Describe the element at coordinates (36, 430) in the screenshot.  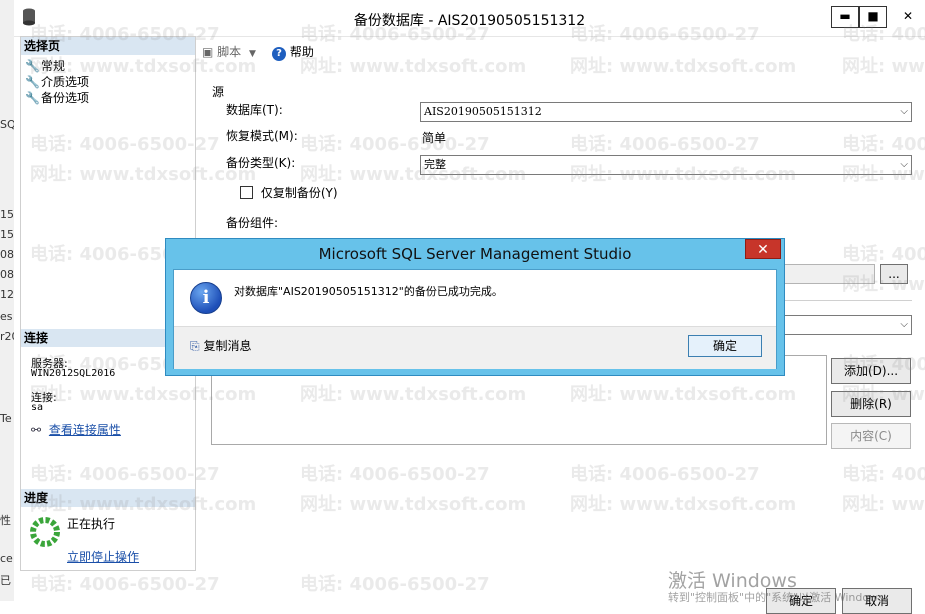
I see `connection-properties-icon: ⚯` at that location.